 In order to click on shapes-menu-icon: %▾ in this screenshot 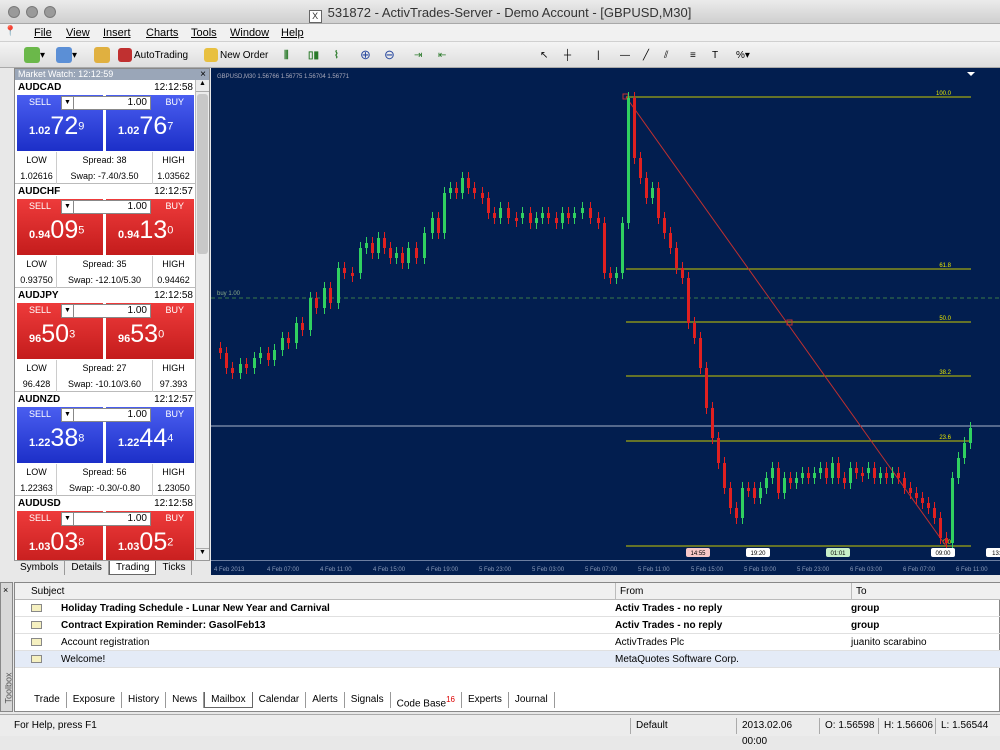, I will do `click(743, 55)`.